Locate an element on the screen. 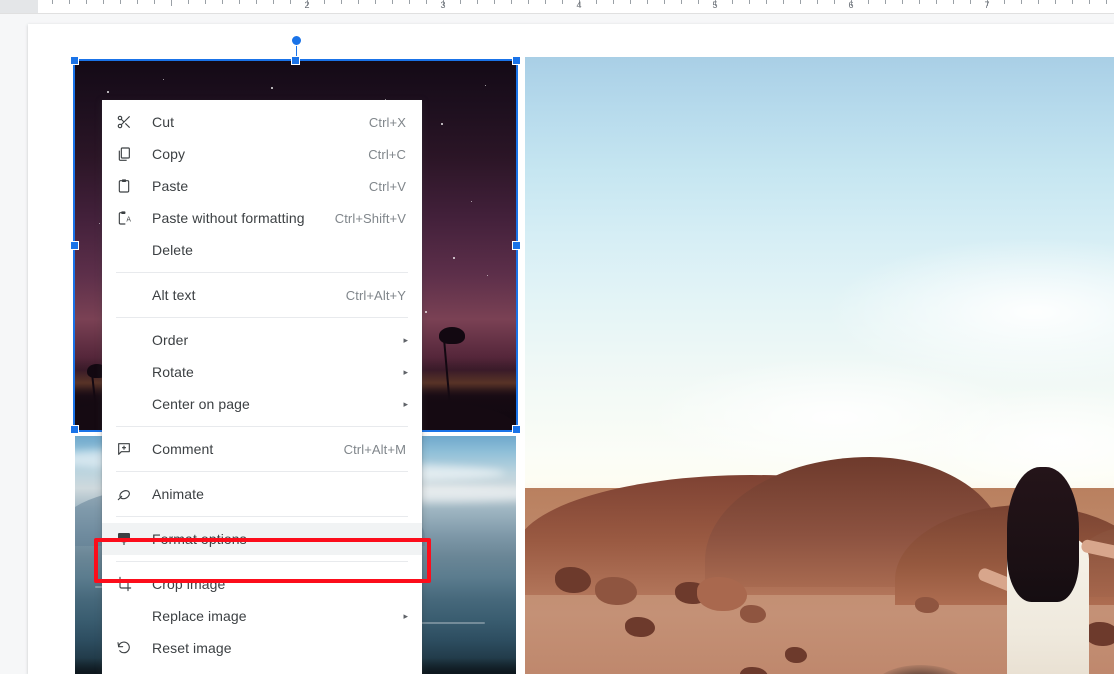 This screenshot has height=674, width=1114. clipboard-icon is located at coordinates (127, 186).